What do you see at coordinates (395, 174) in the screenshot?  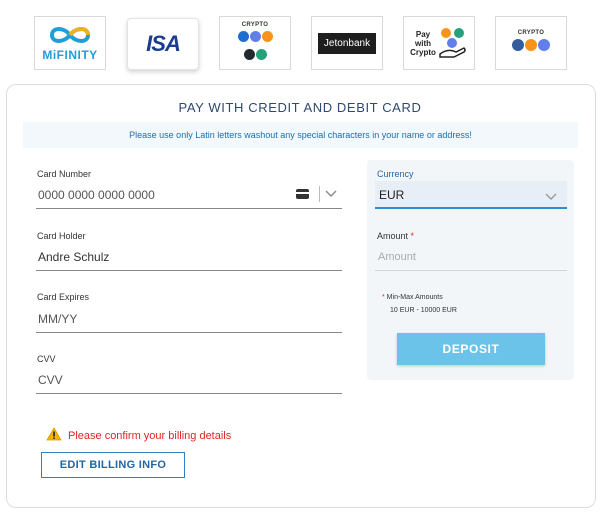 I see `currency-label: Currency` at bounding box center [395, 174].